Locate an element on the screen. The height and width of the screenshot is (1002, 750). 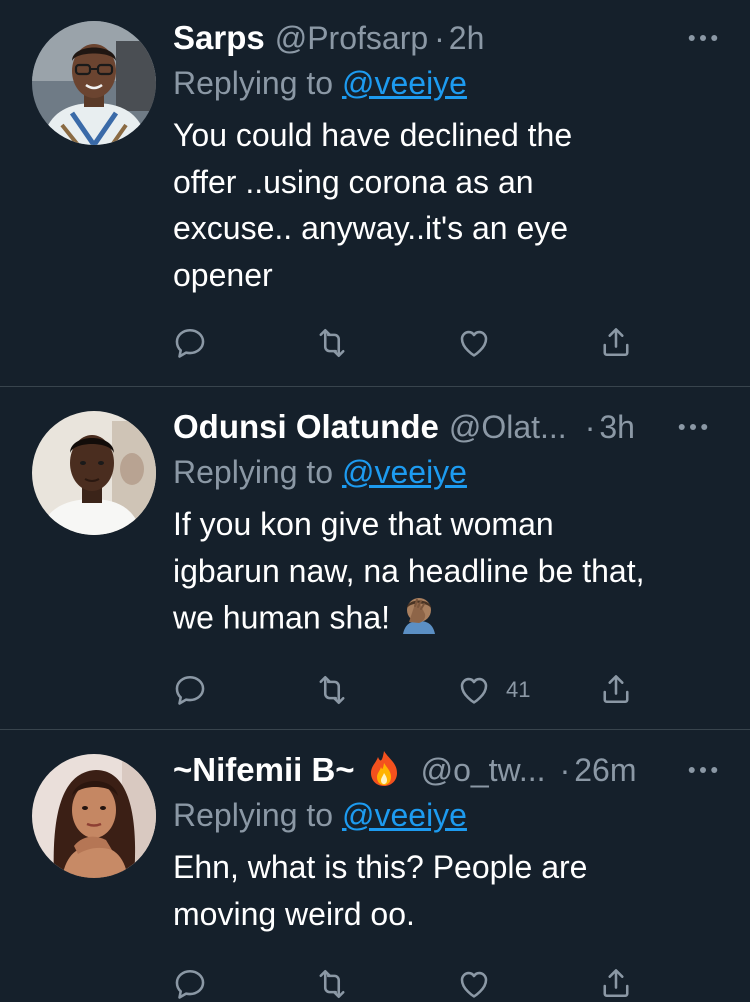
like-button: 41 is located at coordinates (493, 690).